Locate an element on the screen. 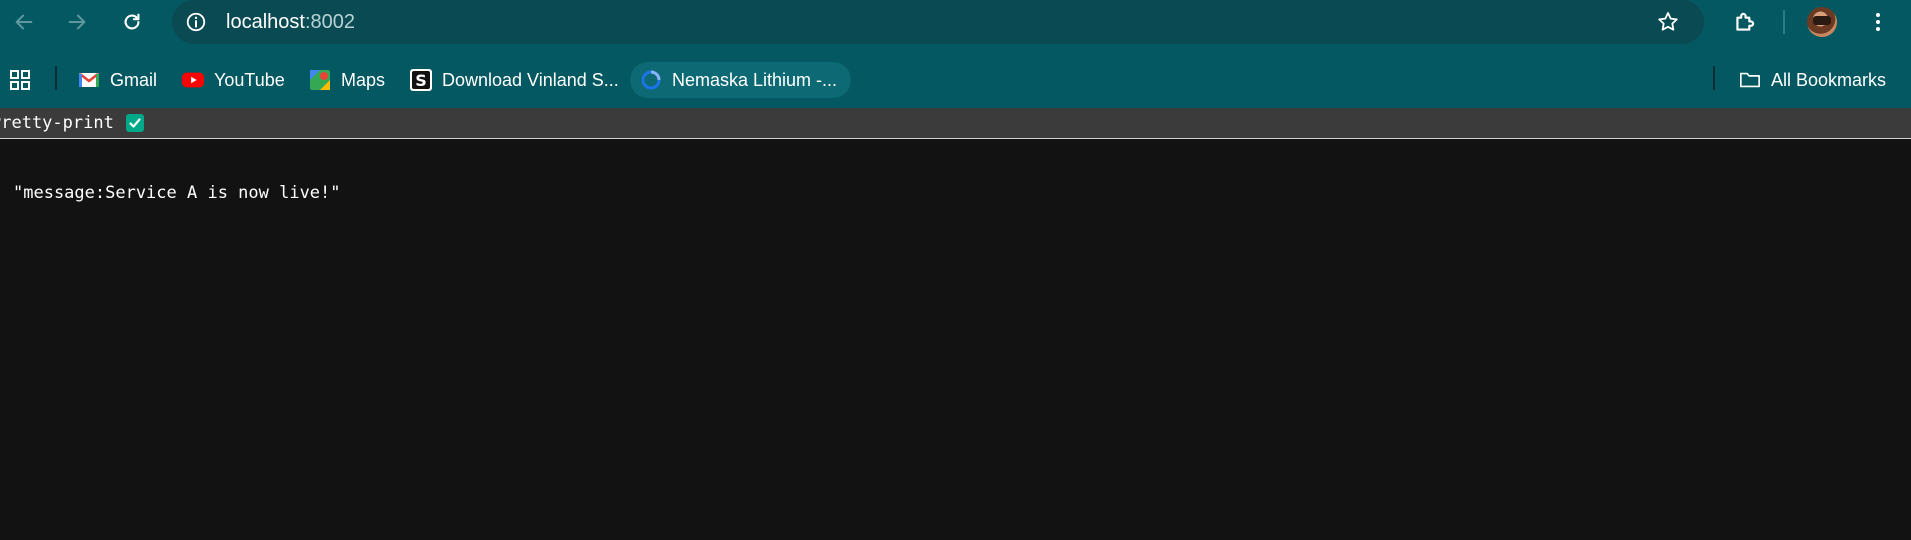  url-text: localhost:8002 is located at coordinates (290, 22).